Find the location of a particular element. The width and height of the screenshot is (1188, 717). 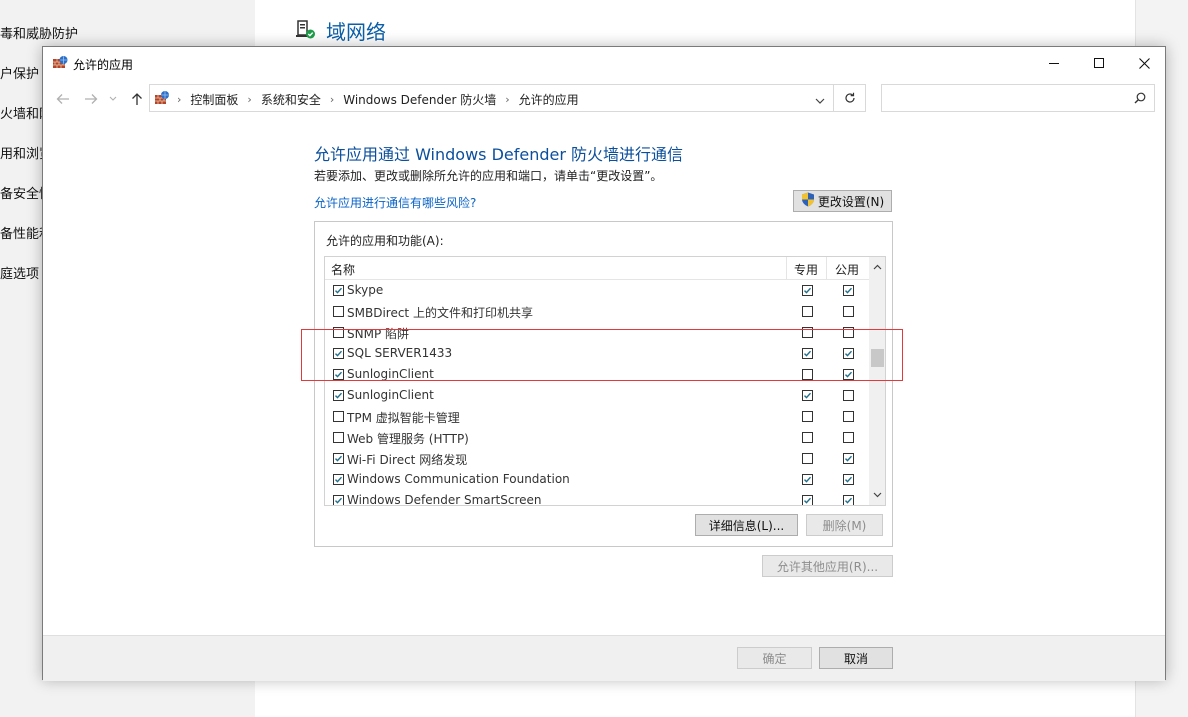

forward-button is located at coordinates (91, 99).